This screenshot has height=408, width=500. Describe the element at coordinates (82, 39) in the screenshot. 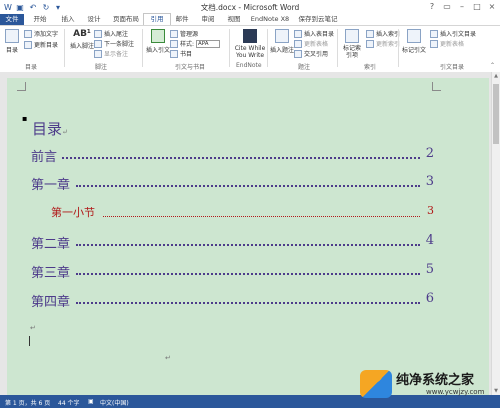

I see `insert-footnote-button: AB¹ 插入脚注` at that location.